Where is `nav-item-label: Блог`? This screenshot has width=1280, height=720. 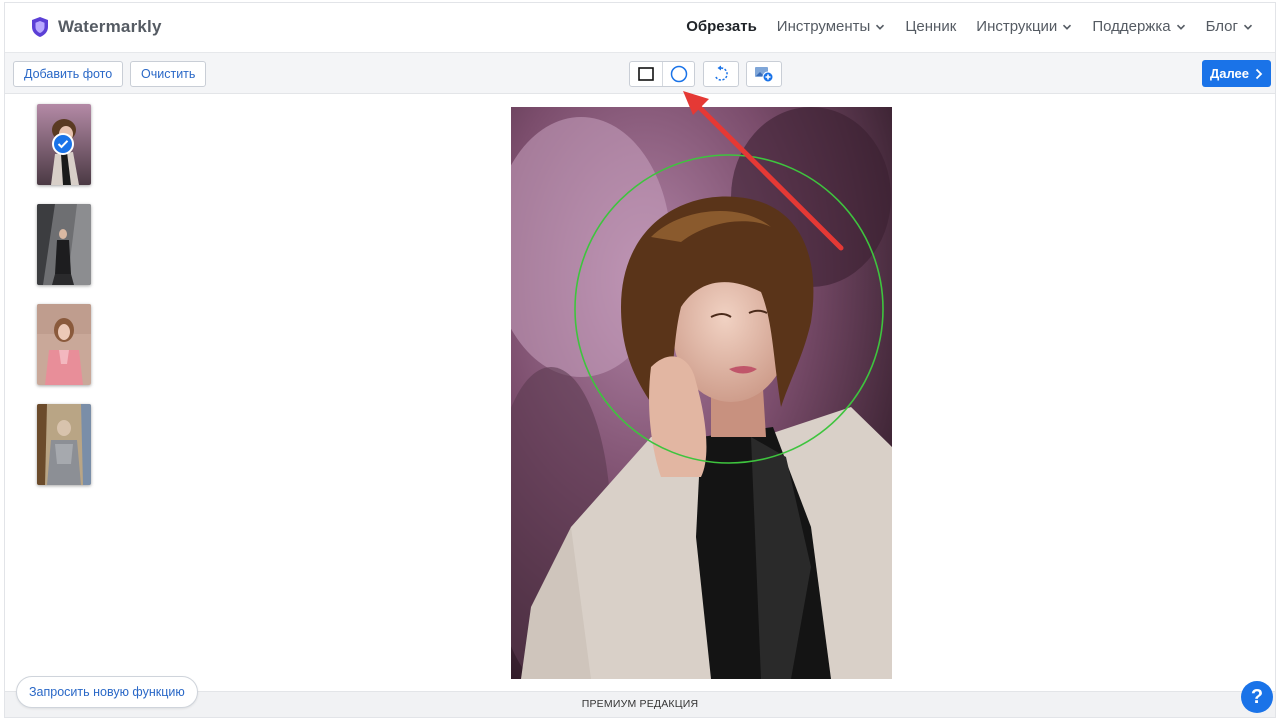
nav-item-label: Блог is located at coordinates (1221, 26).